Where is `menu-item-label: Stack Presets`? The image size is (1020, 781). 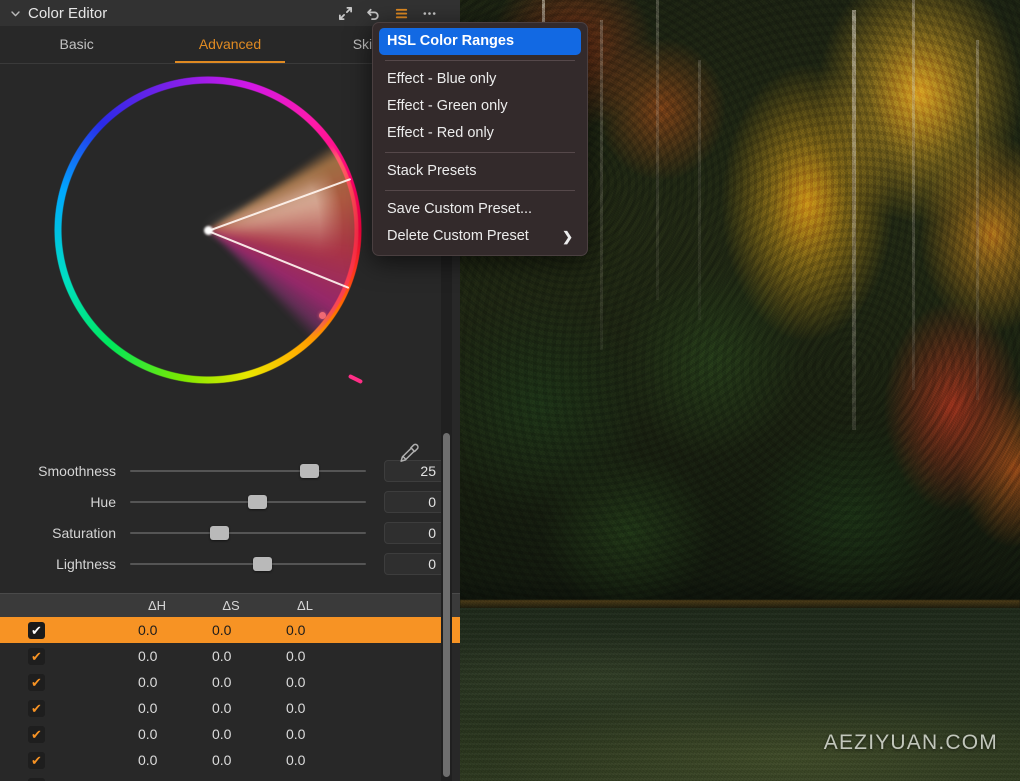
menu-item-label: Stack Presets is located at coordinates (432, 171).